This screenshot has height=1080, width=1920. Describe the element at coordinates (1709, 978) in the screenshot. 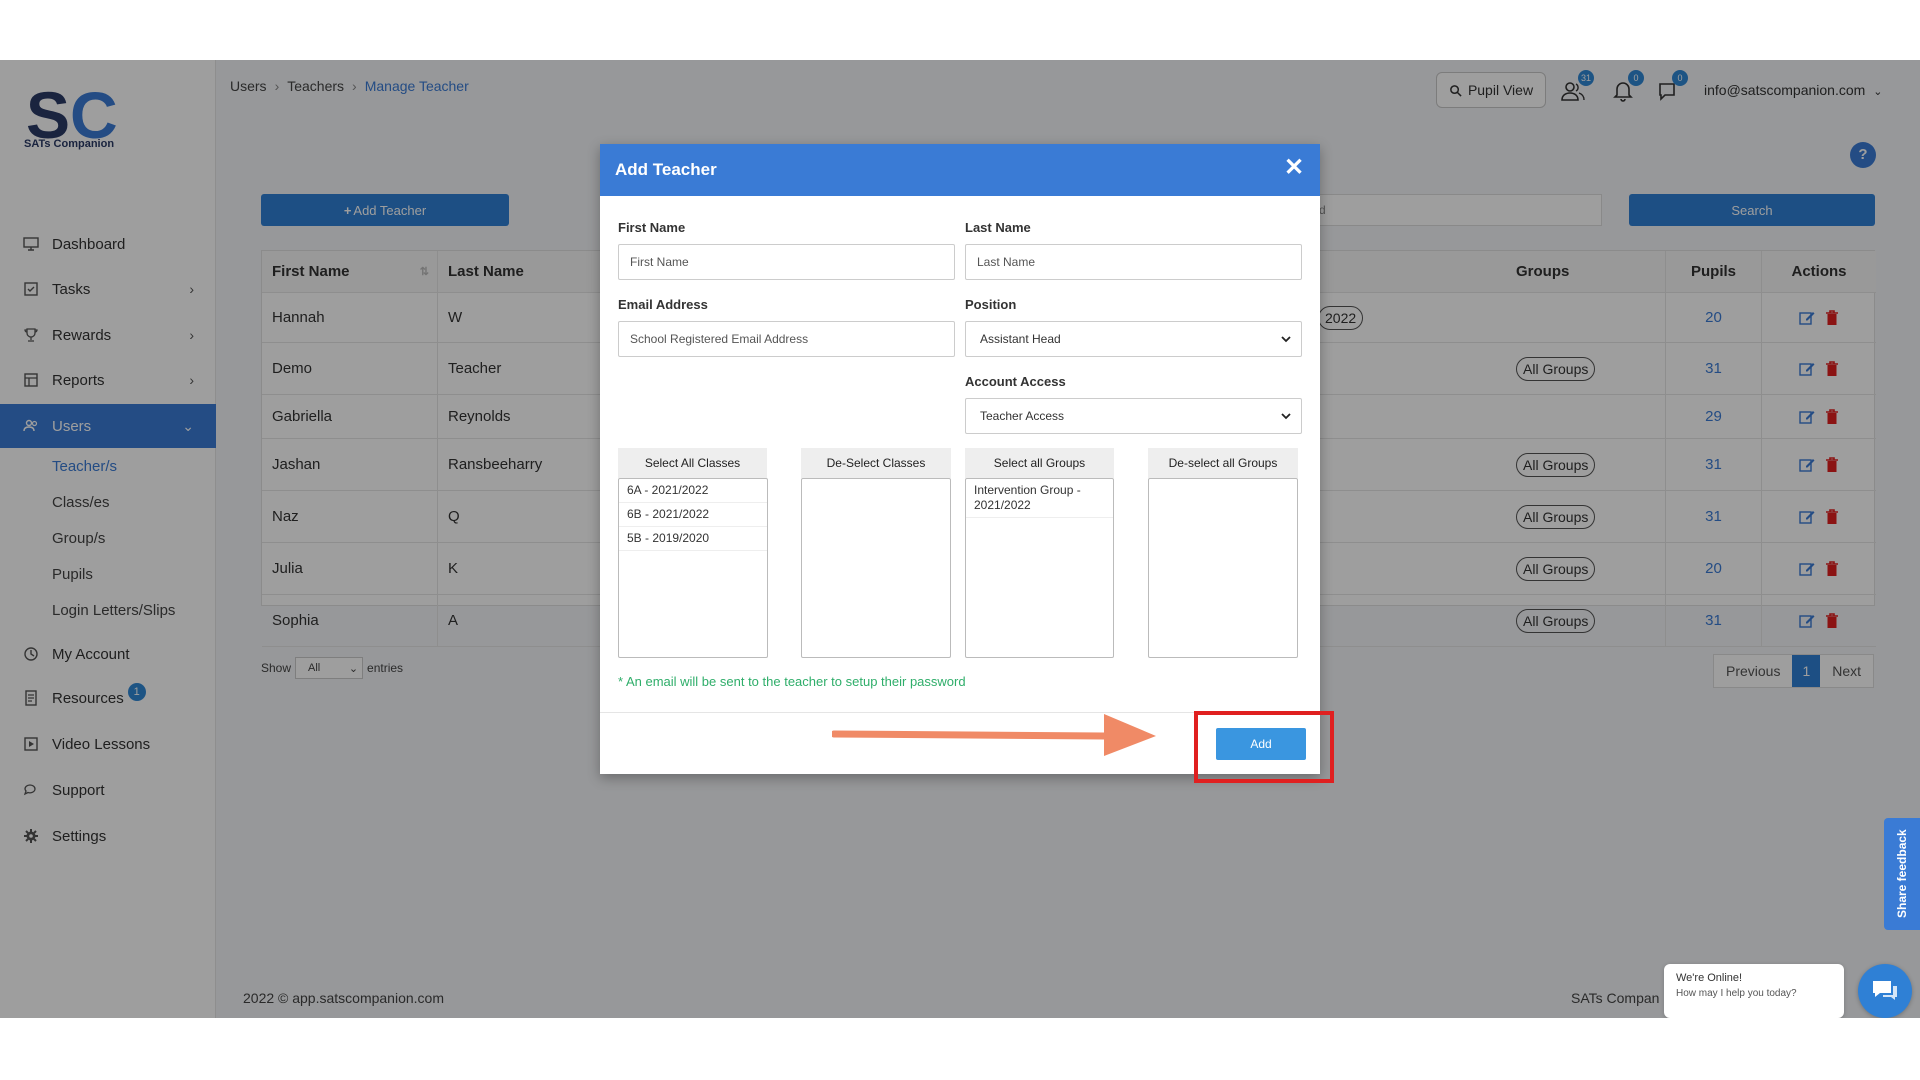

I see `chat-line-1: We're Online!` at that location.